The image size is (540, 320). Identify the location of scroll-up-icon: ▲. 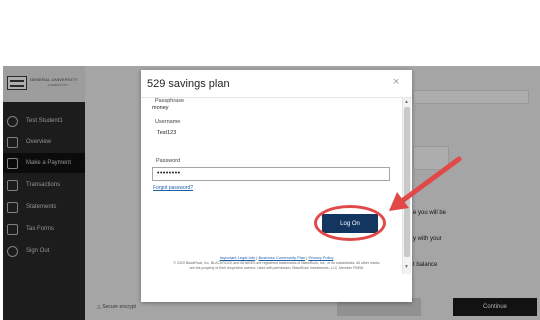
(406, 102).